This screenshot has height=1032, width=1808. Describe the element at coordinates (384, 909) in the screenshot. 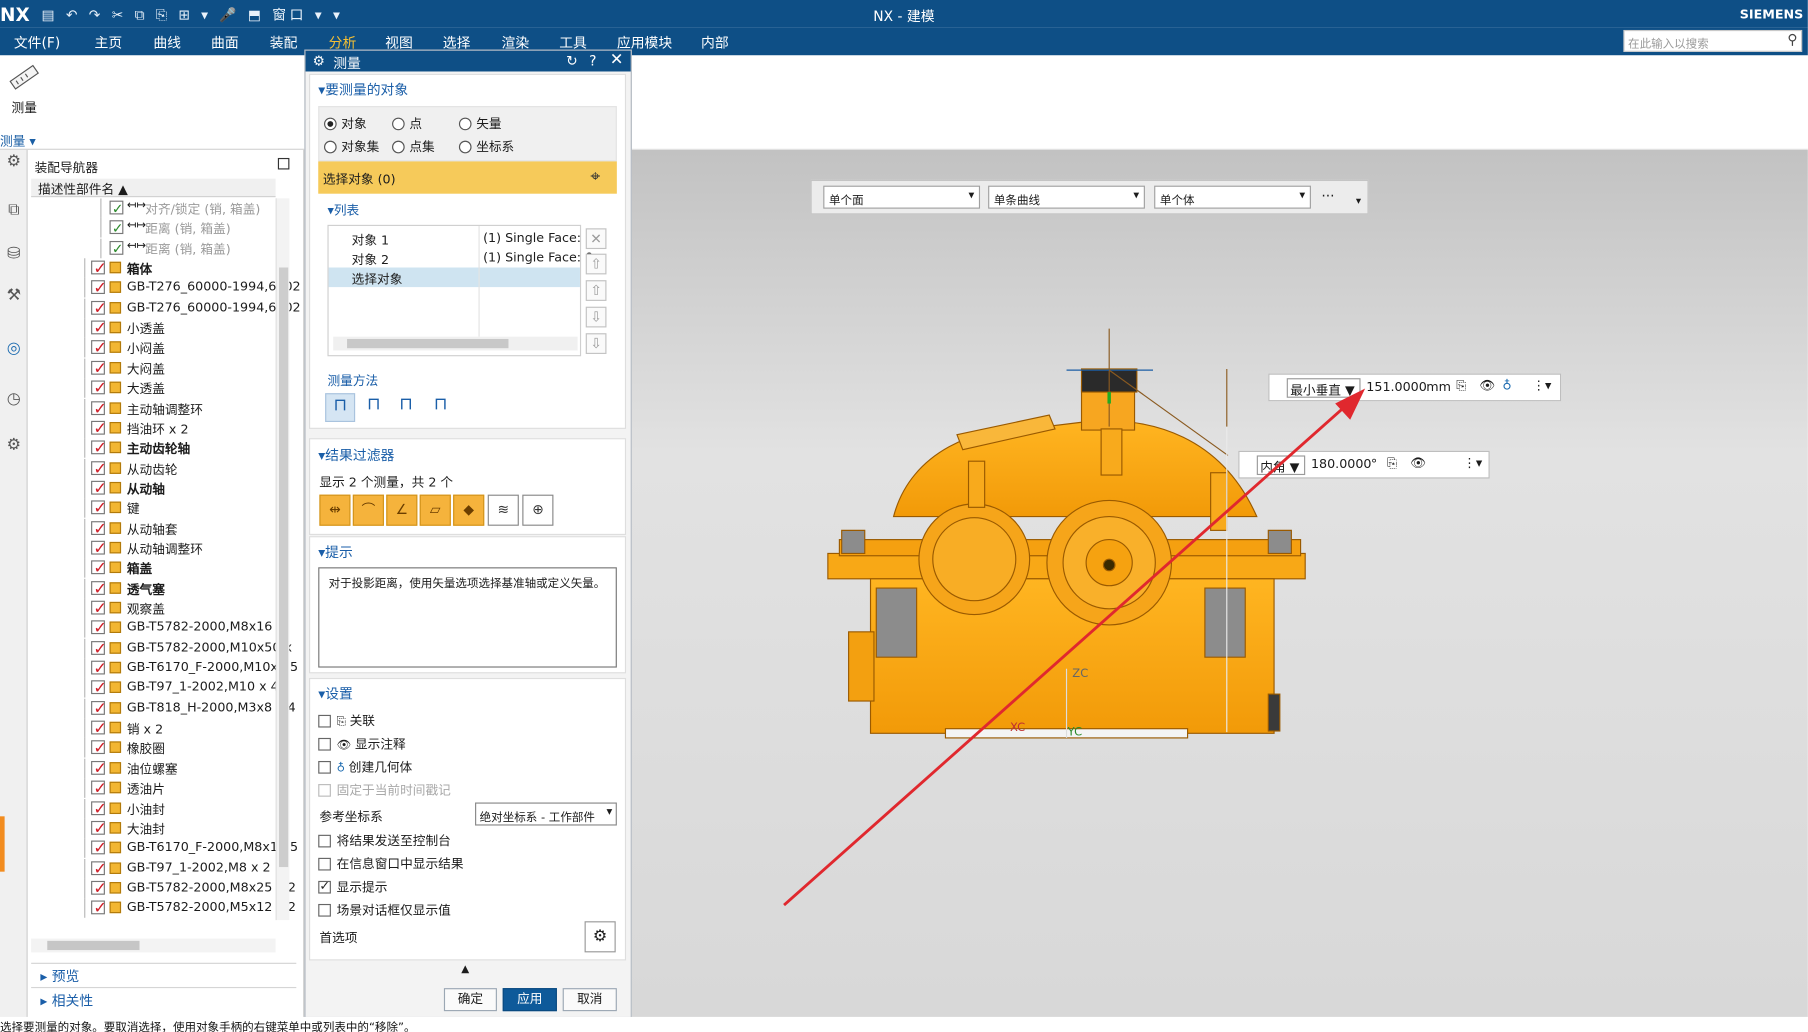

I see `values-only-checkbox: 场景对话框仅显示值` at that location.